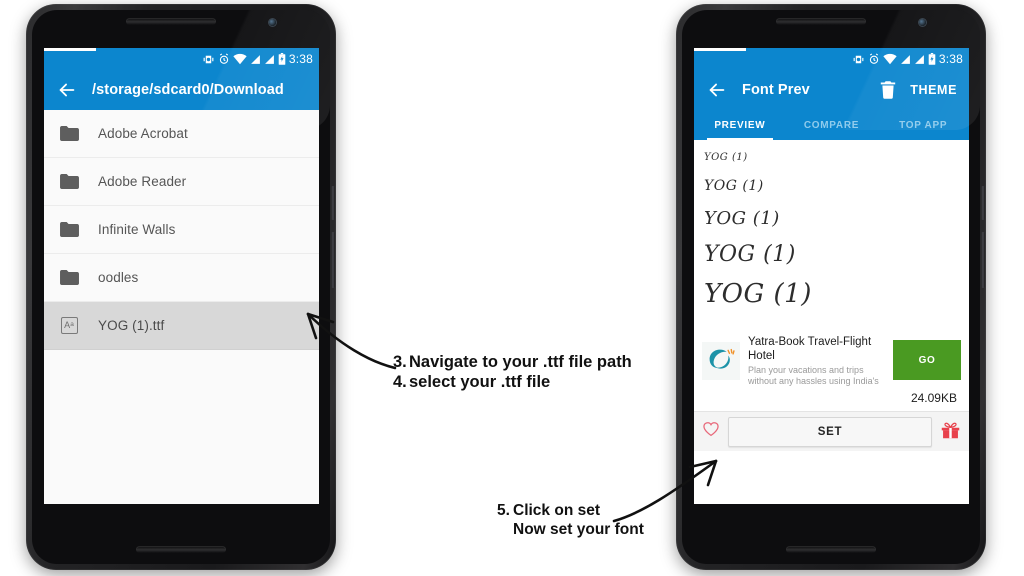 Image resolution: width=1024 pixels, height=576 pixels. Describe the element at coordinates (556, 510) in the screenshot. I see `annotation-text: Click on set` at that location.